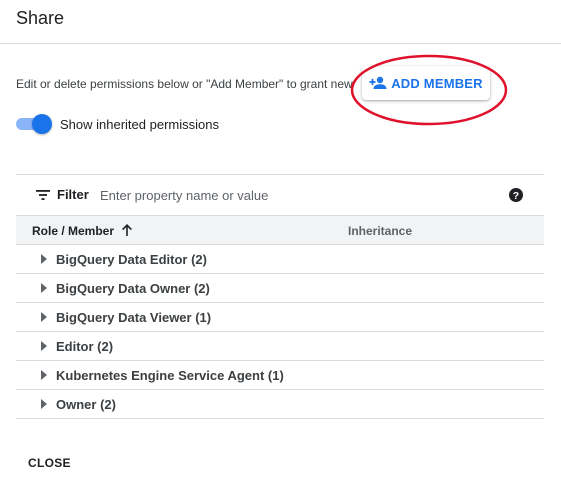 The height and width of the screenshot is (479, 561). I want to click on help-icon: ?, so click(516, 195).